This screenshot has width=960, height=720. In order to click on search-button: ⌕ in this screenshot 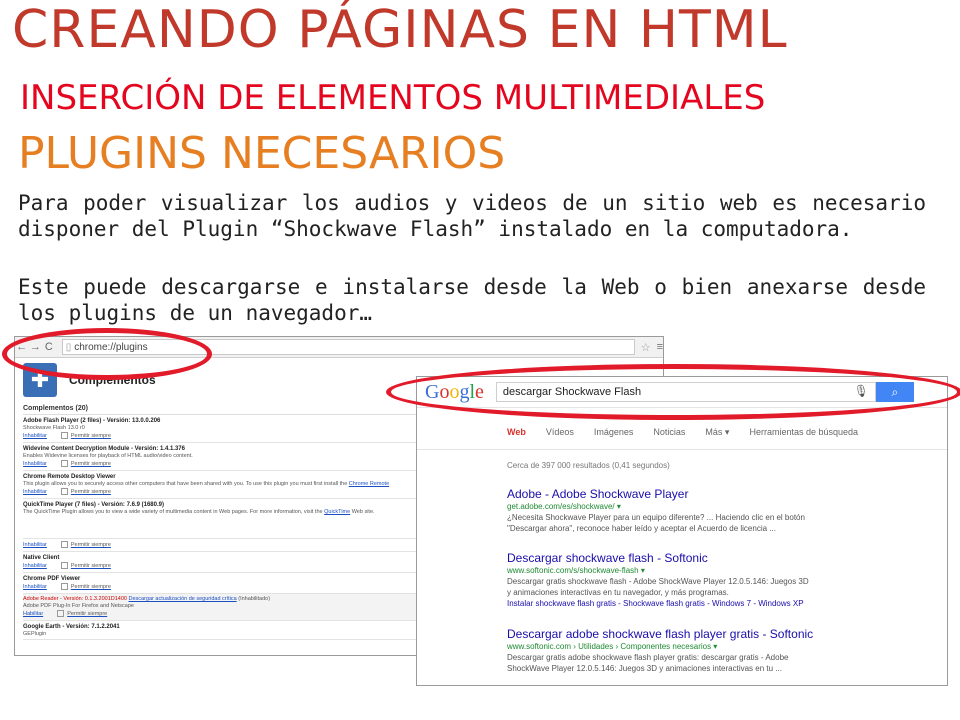, I will do `click(894, 392)`.